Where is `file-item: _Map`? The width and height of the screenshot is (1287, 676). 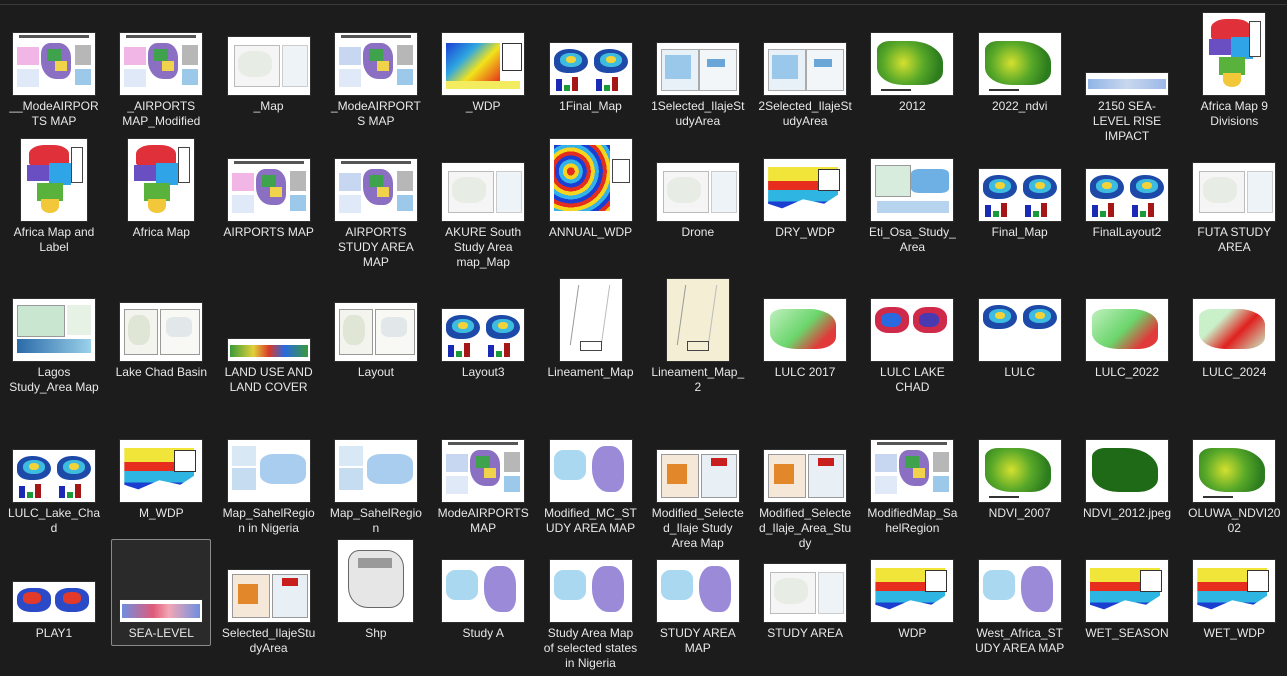
file-item: _Map is located at coordinates (269, 77).